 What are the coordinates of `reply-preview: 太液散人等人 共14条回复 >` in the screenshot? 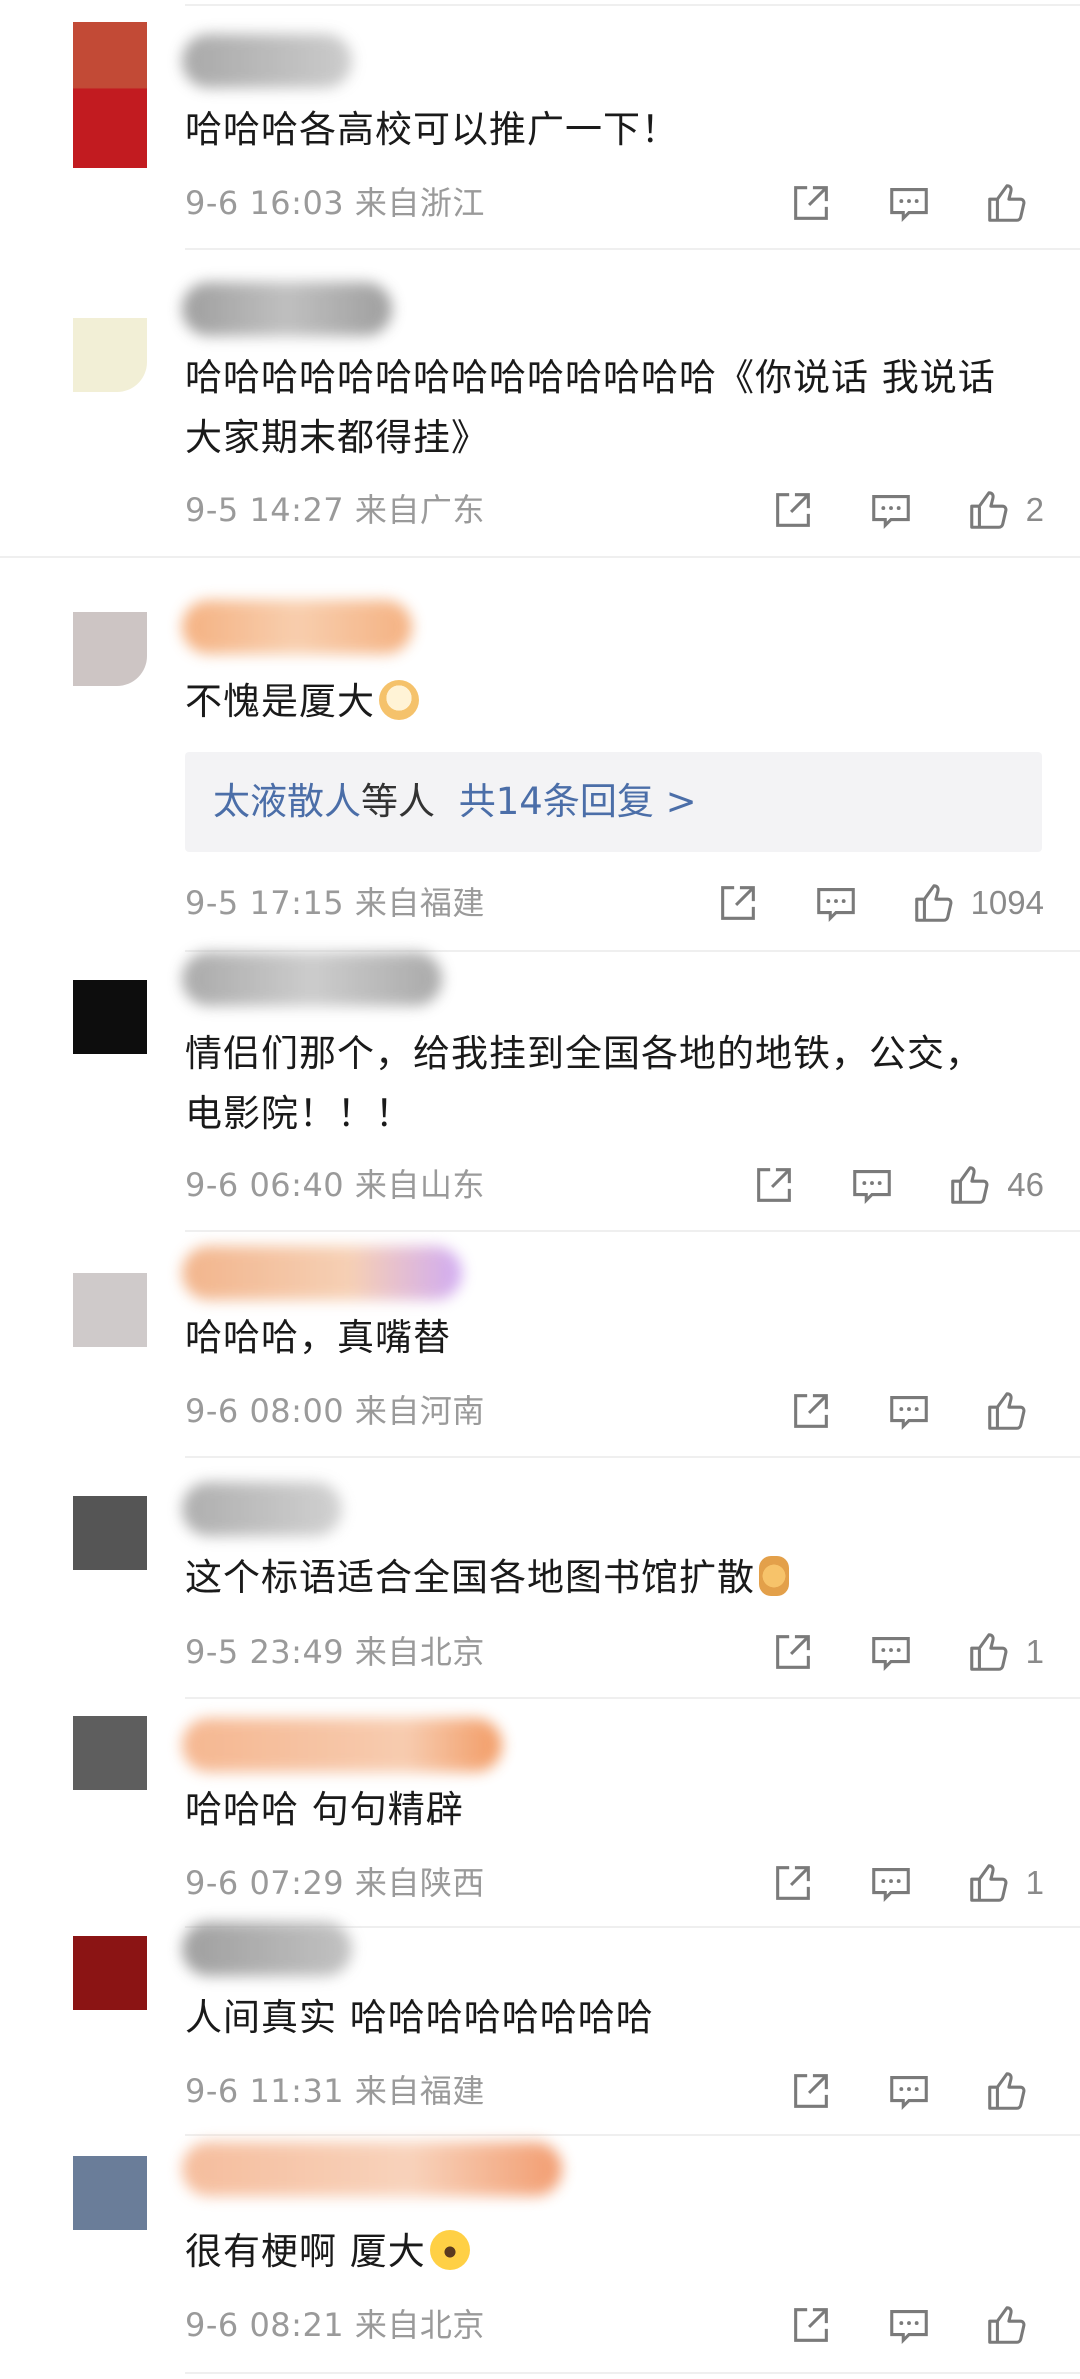 It's located at (613, 802).